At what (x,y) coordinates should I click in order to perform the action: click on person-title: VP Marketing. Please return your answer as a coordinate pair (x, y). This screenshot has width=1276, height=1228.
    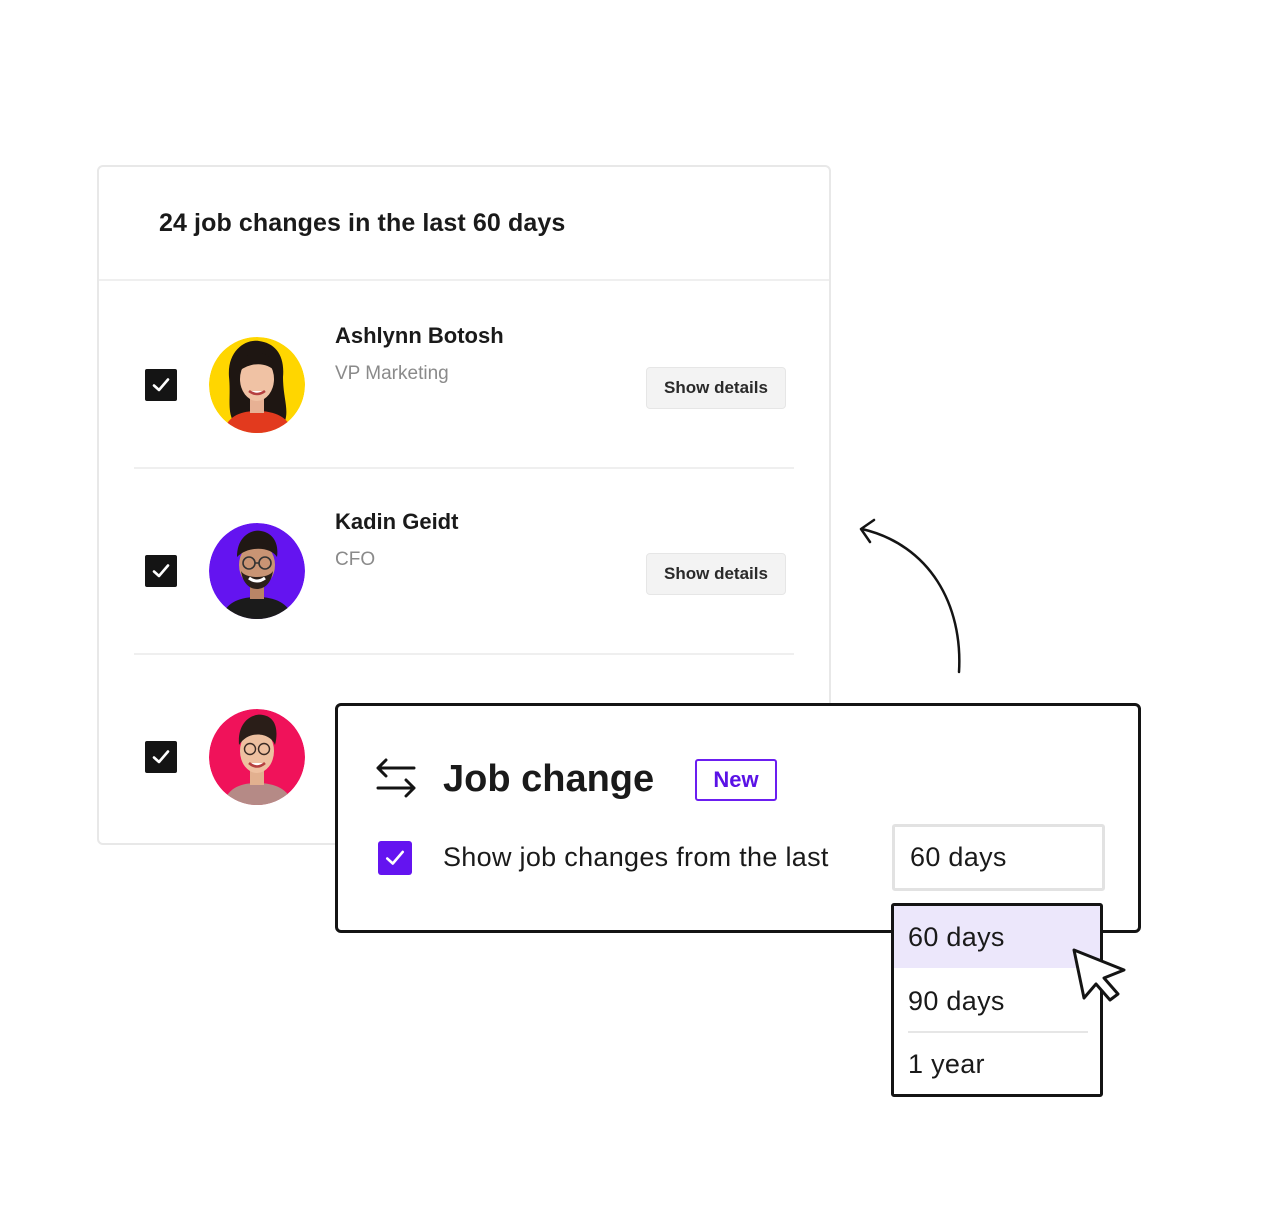
    Looking at the image, I should click on (392, 373).